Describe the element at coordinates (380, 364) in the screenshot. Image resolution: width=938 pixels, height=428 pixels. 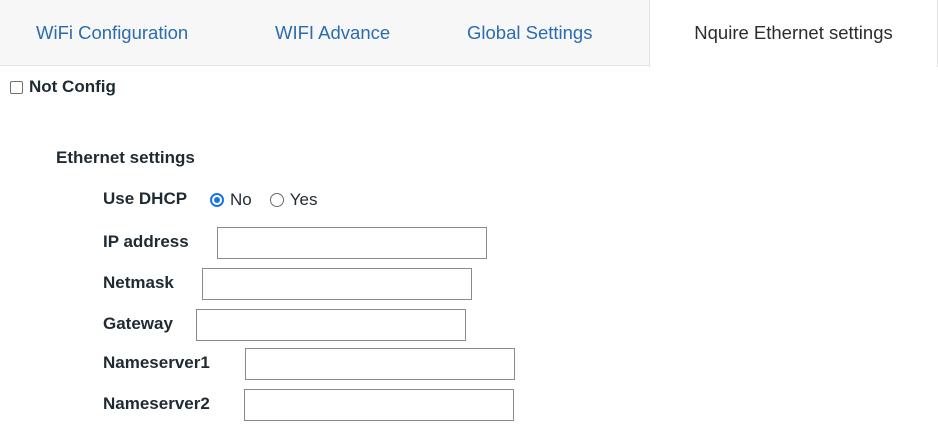
I see `nameserver1-input` at that location.